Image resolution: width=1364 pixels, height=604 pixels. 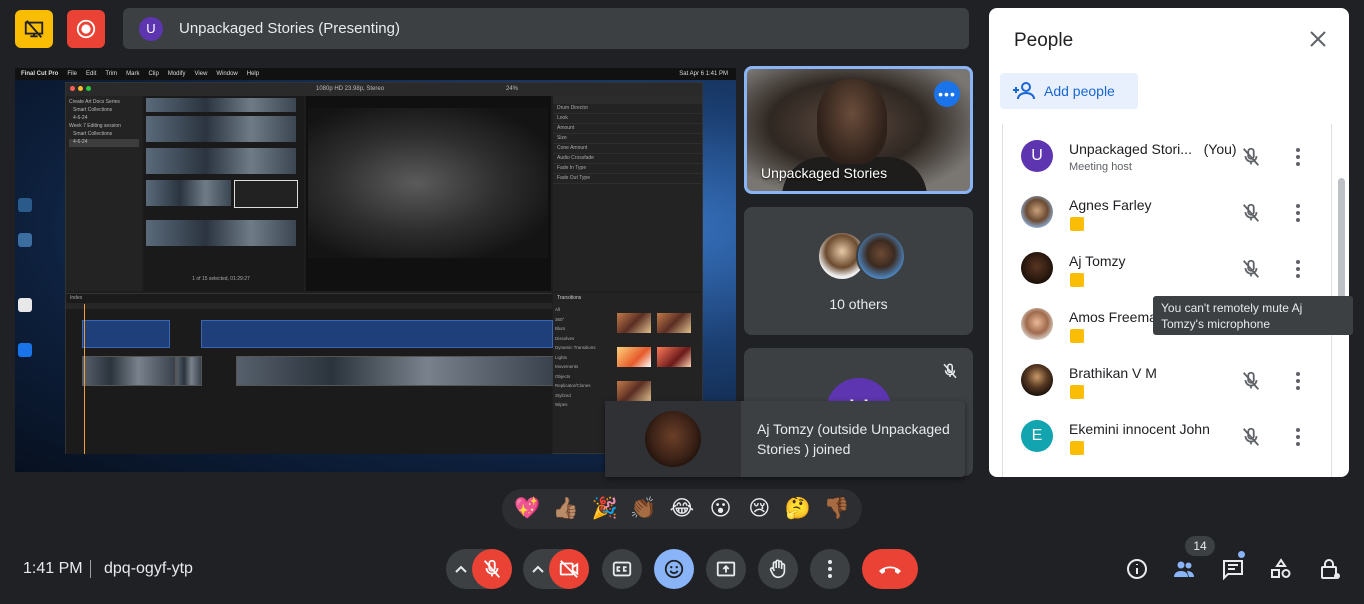 I want to click on library-item: Week 7 Editing session, so click(x=95, y=126).